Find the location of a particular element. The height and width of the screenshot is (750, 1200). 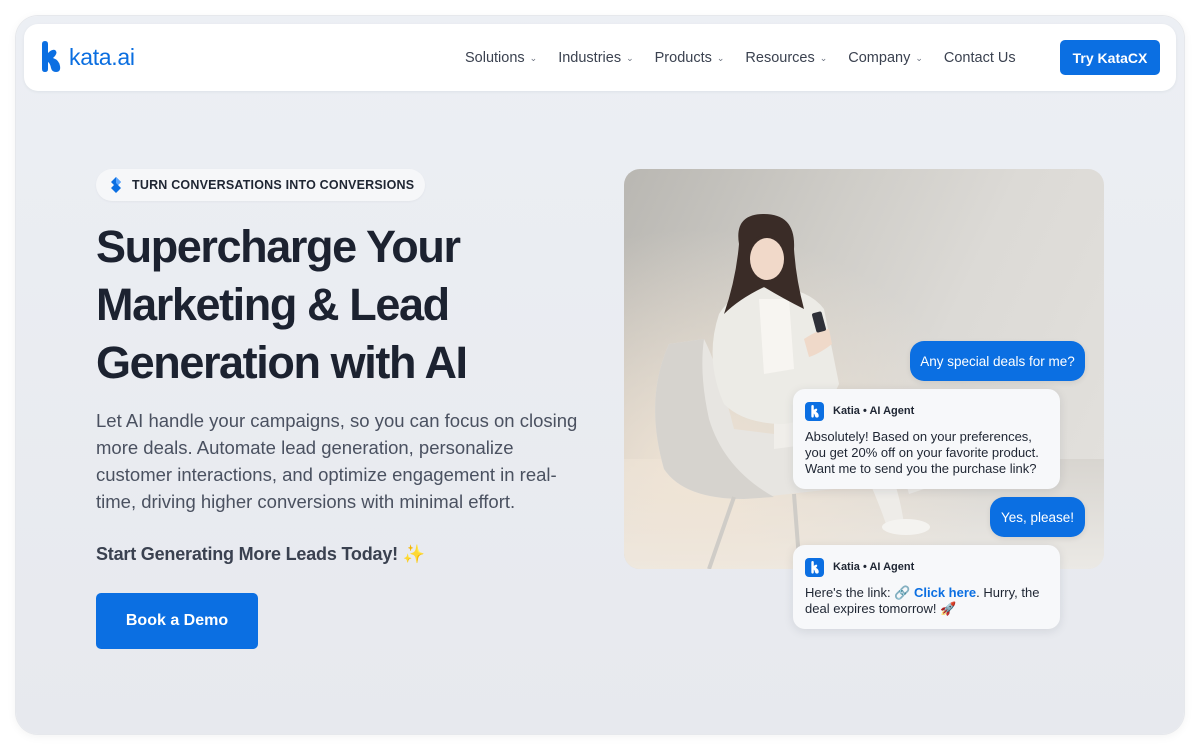

hero-badge: TURN CONVERSATIONS INTO CONVERSIONS is located at coordinates (260, 185).